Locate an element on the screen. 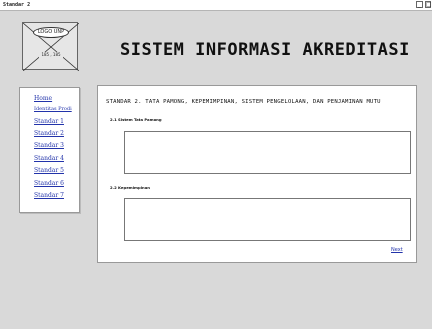  next-link: Next is located at coordinates (397, 250).